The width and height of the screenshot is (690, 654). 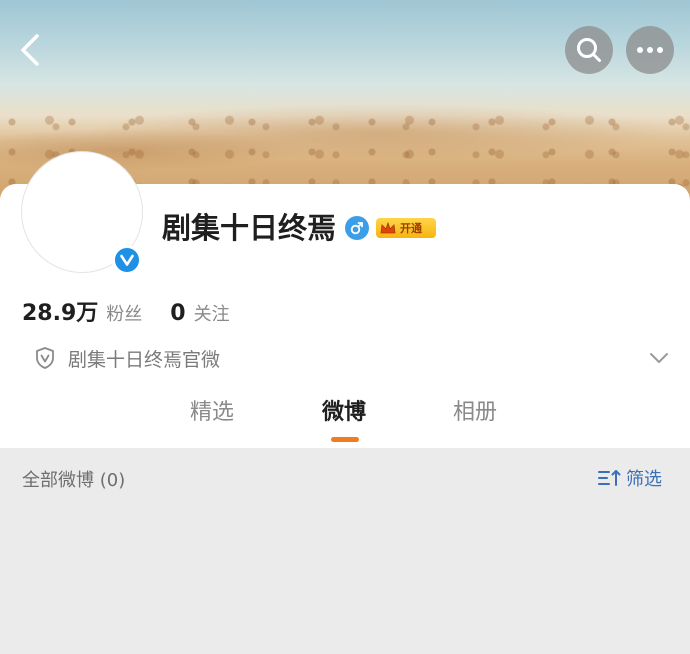 I want to click on tab-weibo: 微博, so click(x=344, y=413).